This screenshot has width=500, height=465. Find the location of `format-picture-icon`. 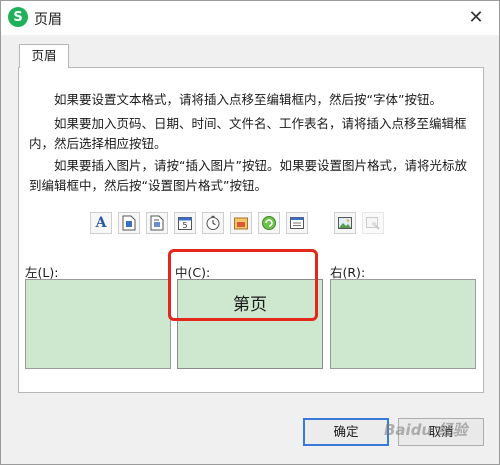

format-picture-icon is located at coordinates (373, 223).